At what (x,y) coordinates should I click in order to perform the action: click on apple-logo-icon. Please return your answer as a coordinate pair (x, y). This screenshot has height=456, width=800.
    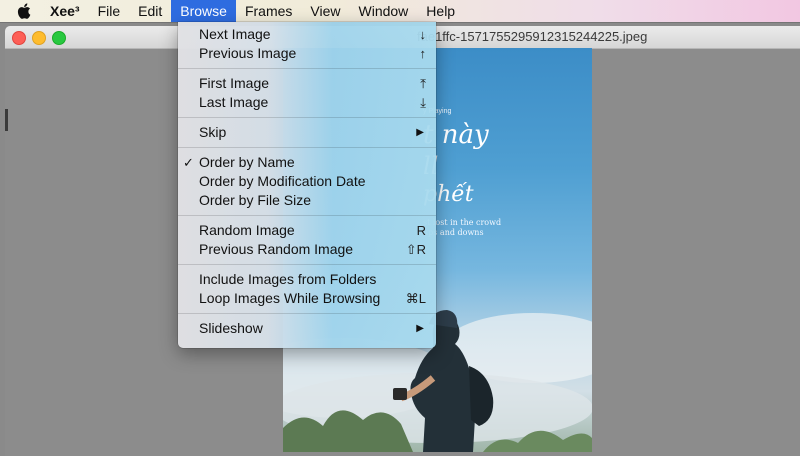
    Looking at the image, I should click on (25, 11).